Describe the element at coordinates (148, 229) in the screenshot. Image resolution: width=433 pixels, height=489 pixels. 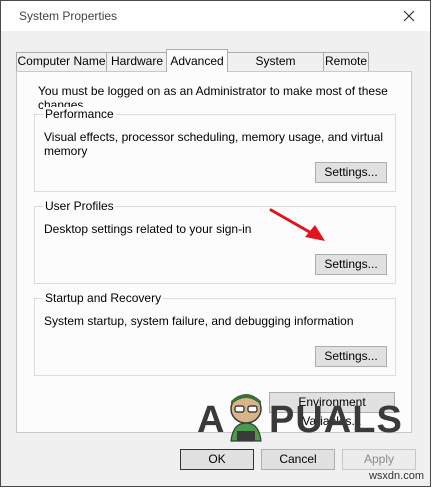
I see `user-profiles-description: Desktop settings related to your sign-in` at that location.